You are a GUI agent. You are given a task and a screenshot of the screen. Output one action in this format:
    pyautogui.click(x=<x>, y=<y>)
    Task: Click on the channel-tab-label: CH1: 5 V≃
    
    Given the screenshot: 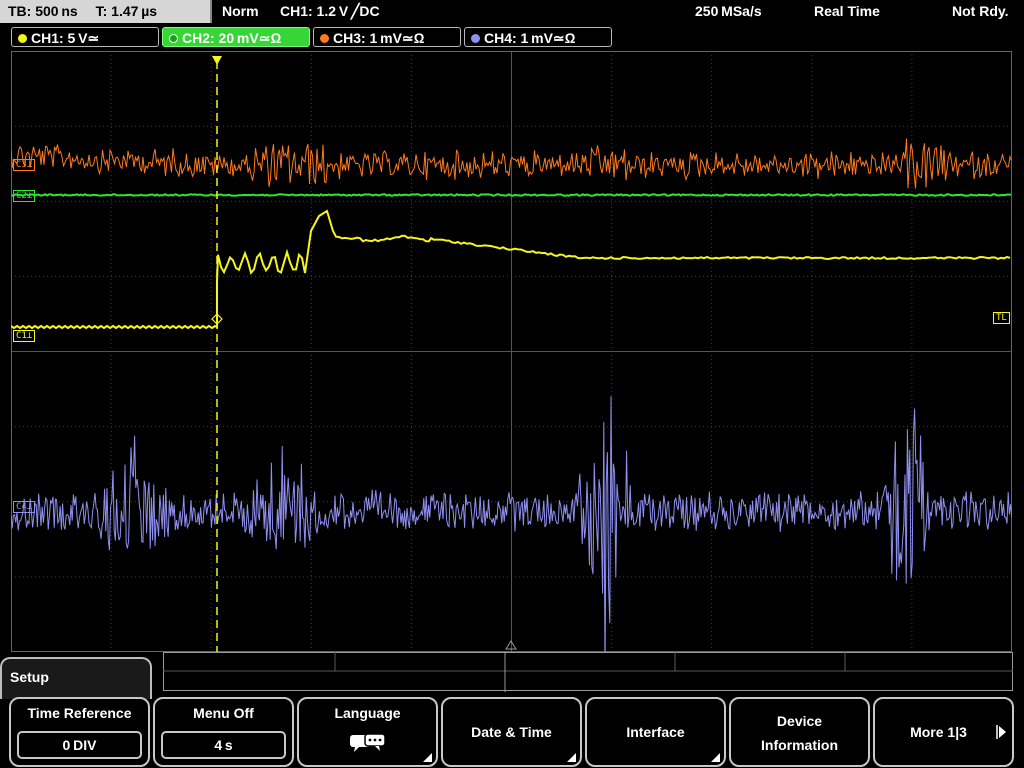 What is the action you would take?
    pyautogui.click(x=65, y=38)
    